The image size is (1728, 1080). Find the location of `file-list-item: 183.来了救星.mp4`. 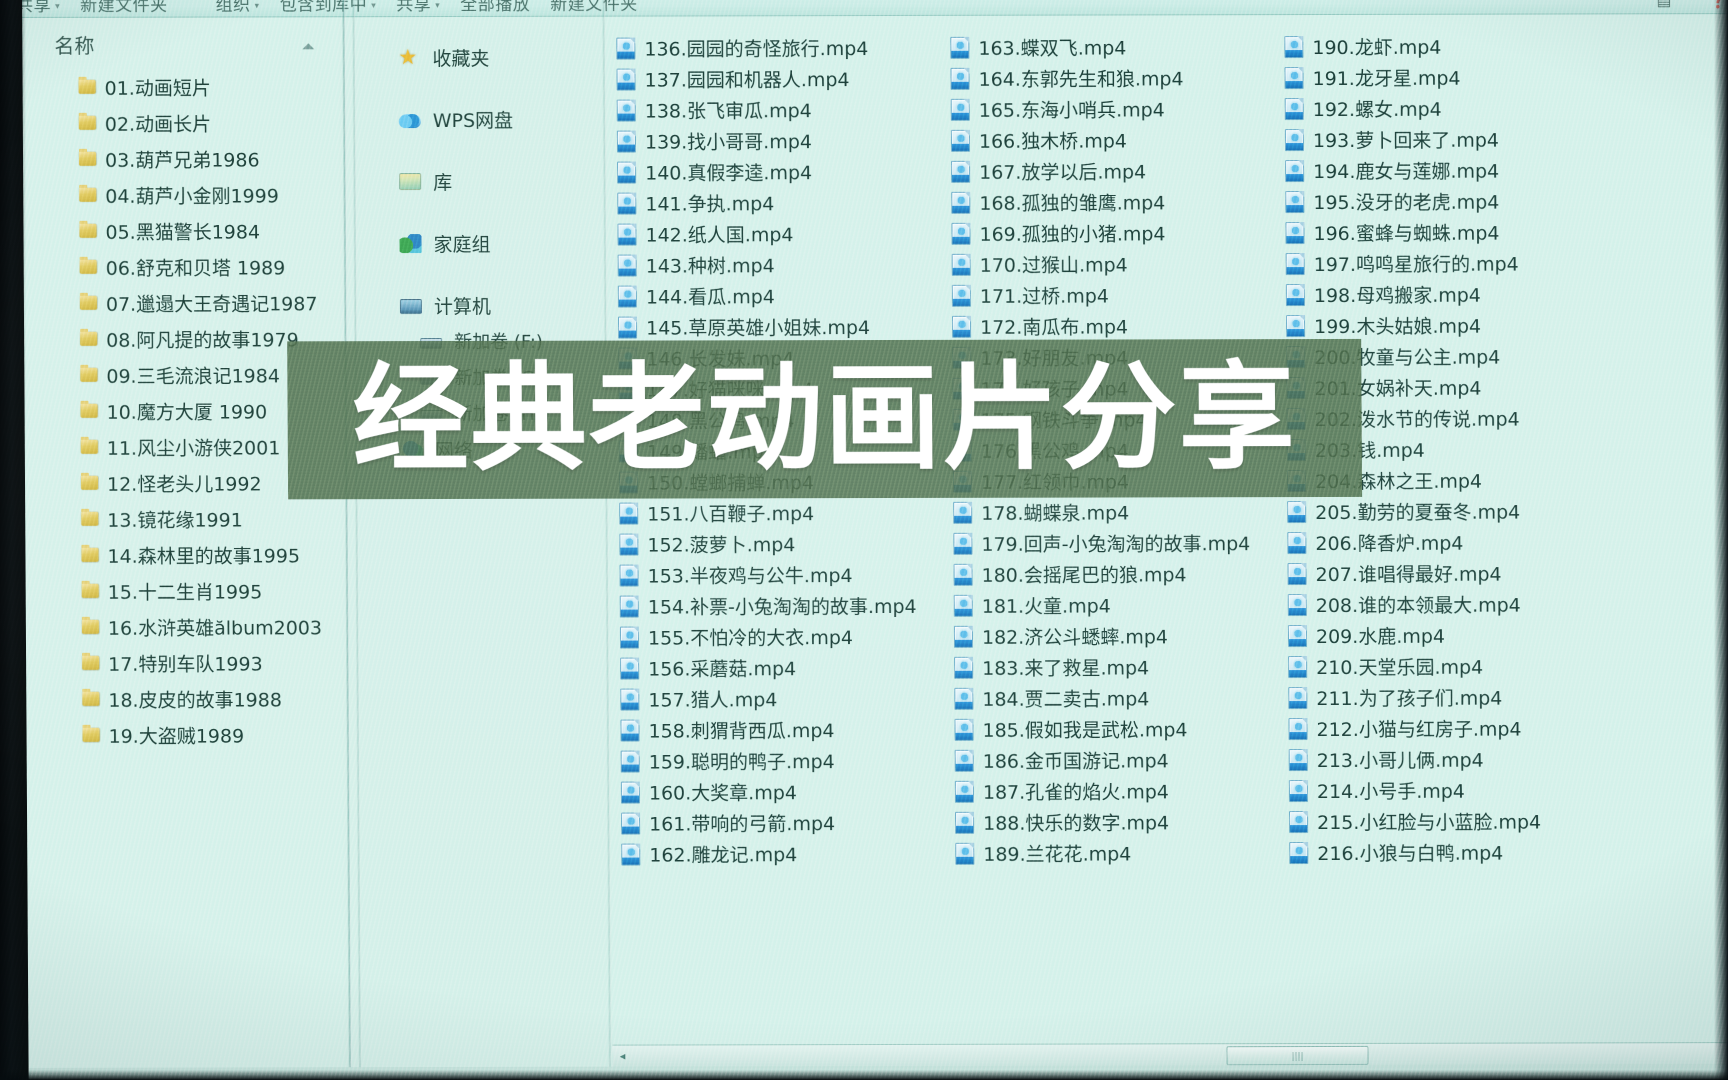

file-list-item: 183.来了救星.mp4 is located at coordinates (1115, 667).